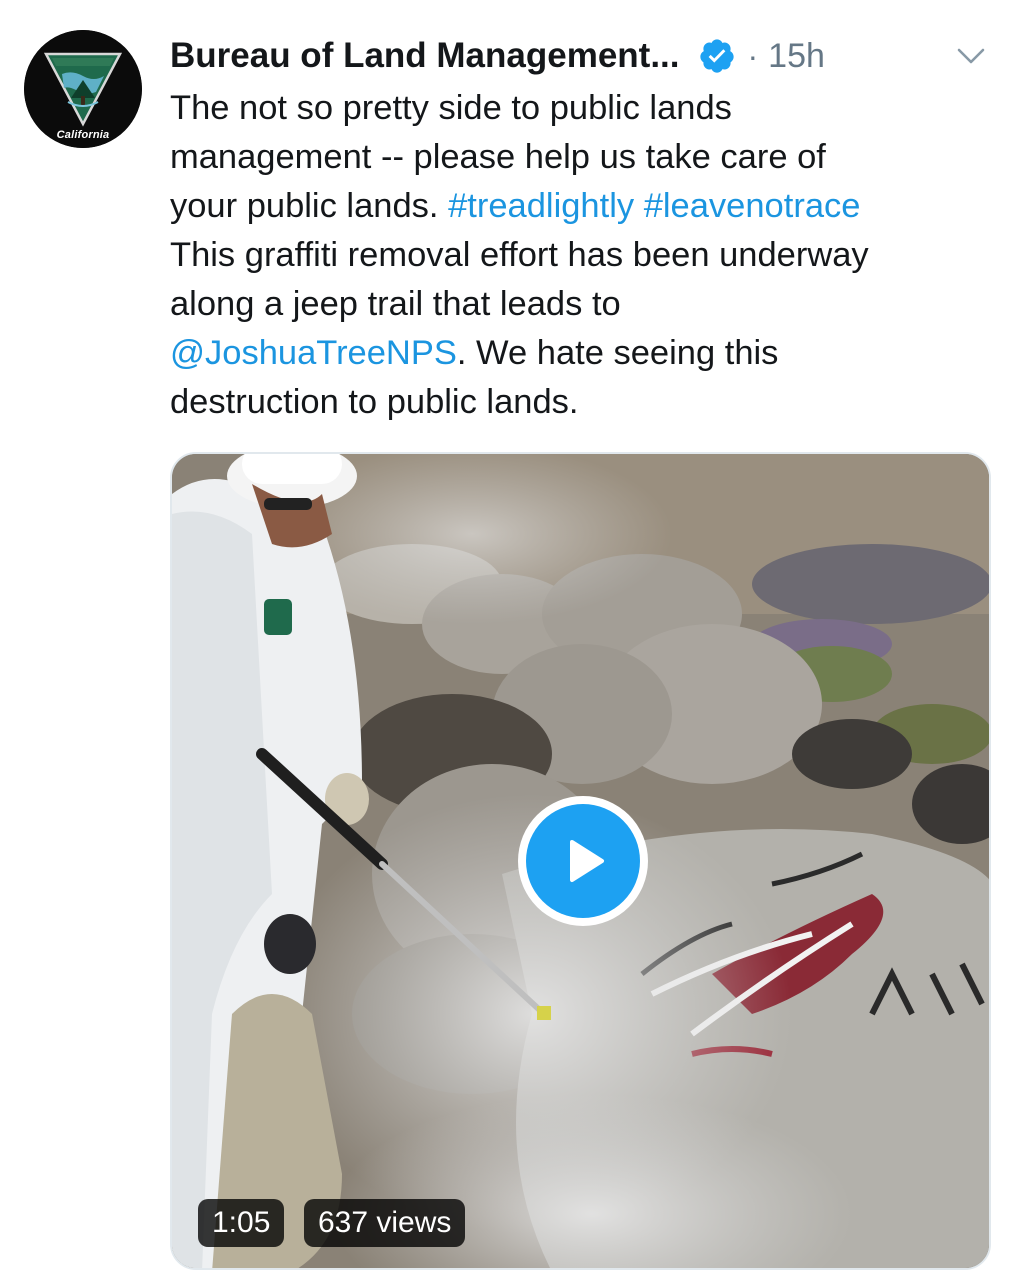  Describe the element at coordinates (83, 135) in the screenshot. I see `avatar-label: California` at that location.